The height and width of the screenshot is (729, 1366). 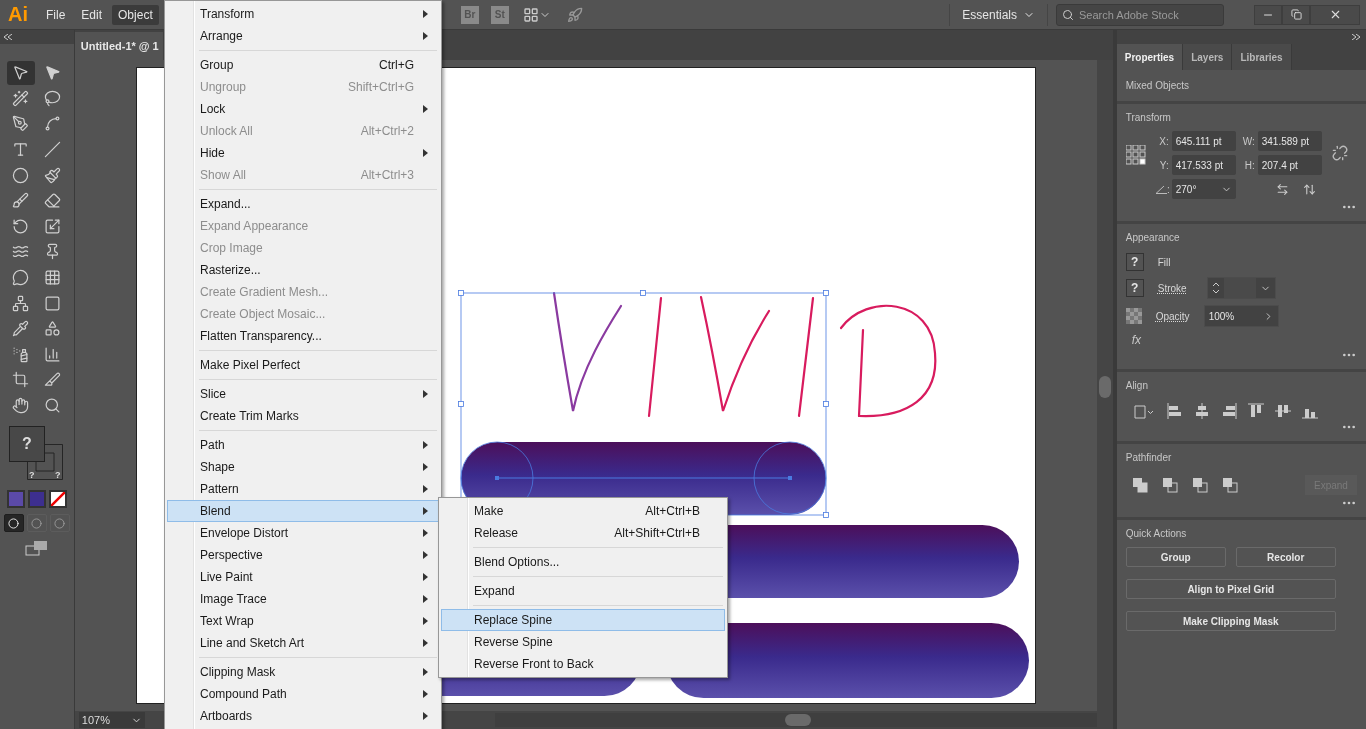 What do you see at coordinates (303, 416) in the screenshot?
I see `menu-item: Create Trim Marks` at bounding box center [303, 416].